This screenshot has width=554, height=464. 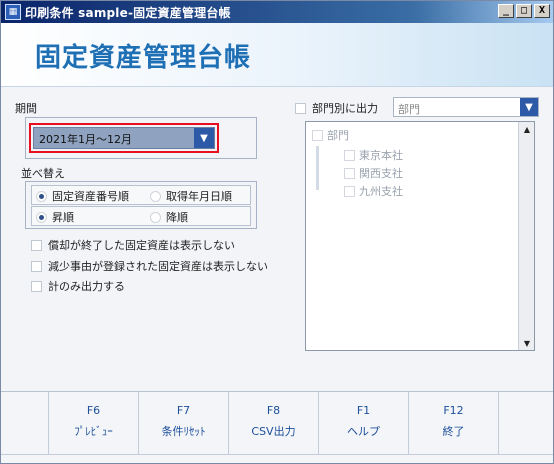 I want to click on radio-label: 昇順, so click(x=63, y=217).